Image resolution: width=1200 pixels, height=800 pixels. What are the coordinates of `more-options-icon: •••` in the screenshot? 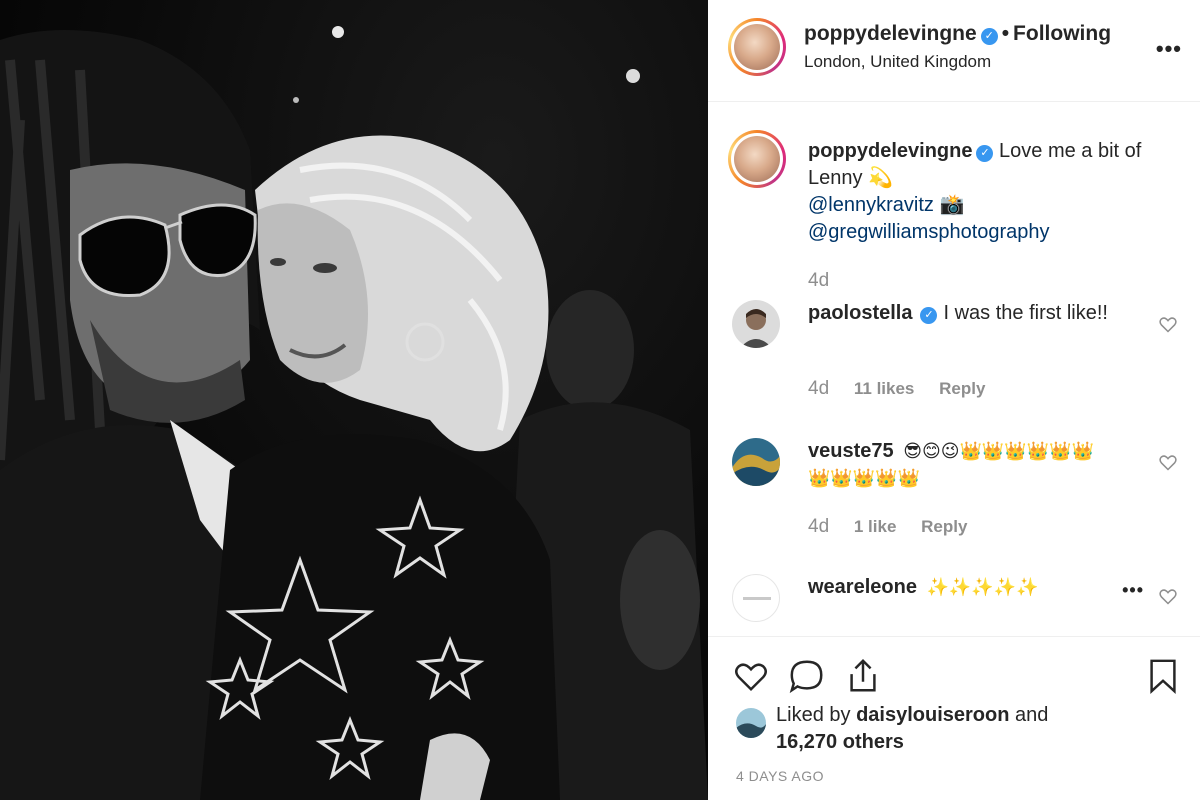 It's located at (1169, 49).